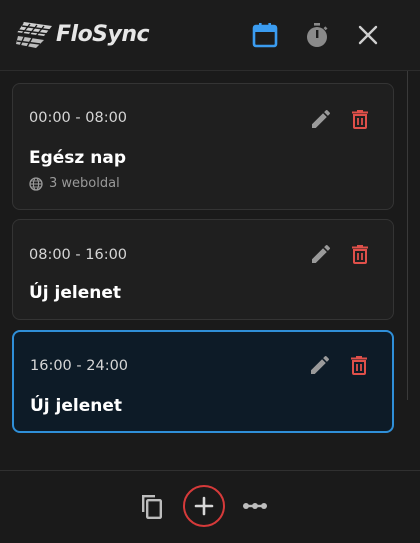 The image size is (420, 543). I want to click on calendar-icon, so click(265, 35).